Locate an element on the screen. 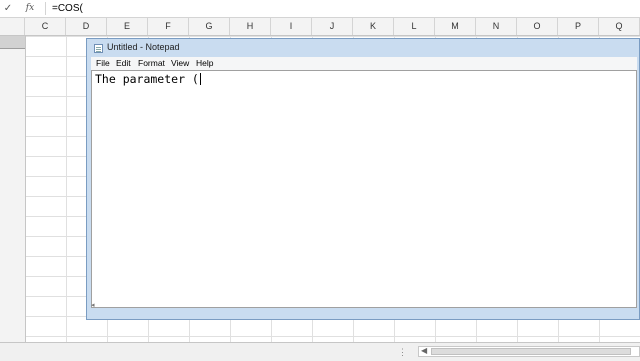 This screenshot has height=361, width=640. notepad-title: Untitled - Notepad is located at coordinates (143, 47).